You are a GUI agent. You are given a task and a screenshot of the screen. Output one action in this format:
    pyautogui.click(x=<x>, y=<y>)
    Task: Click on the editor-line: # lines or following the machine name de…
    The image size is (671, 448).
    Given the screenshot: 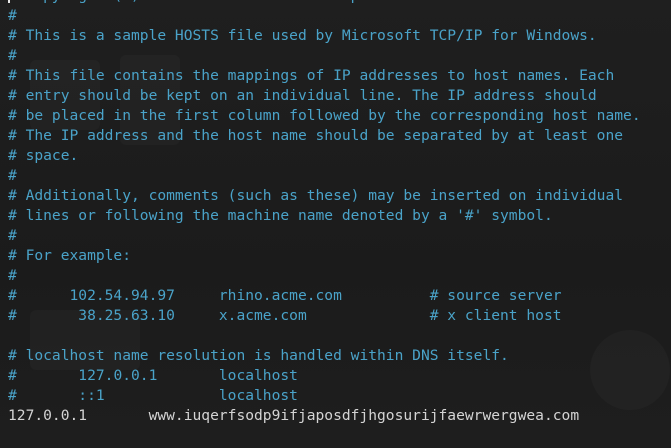 What is the action you would take?
    pyautogui.click(x=324, y=216)
    